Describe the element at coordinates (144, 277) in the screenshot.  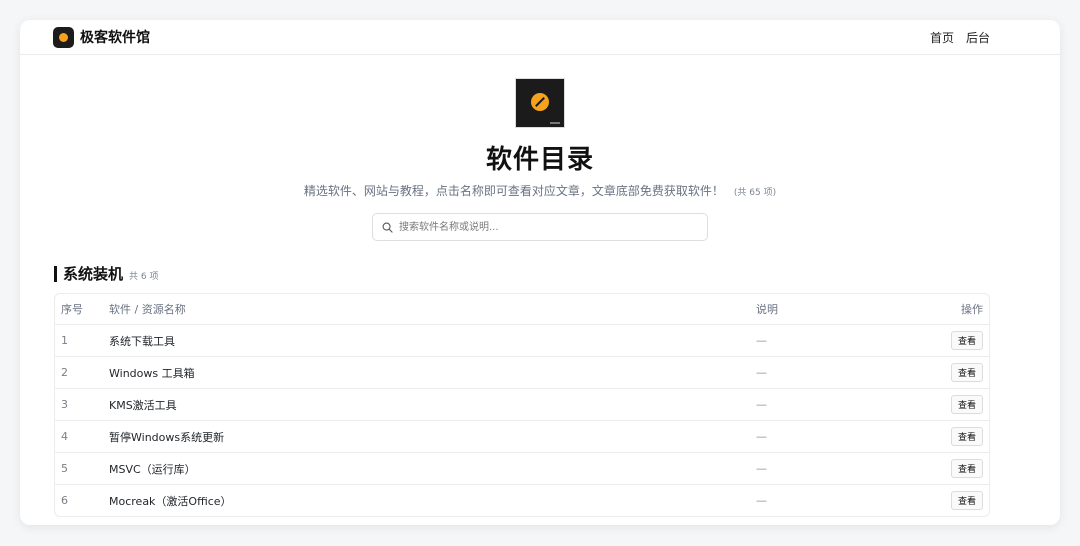
I see `section-count: 共 6 项` at that location.